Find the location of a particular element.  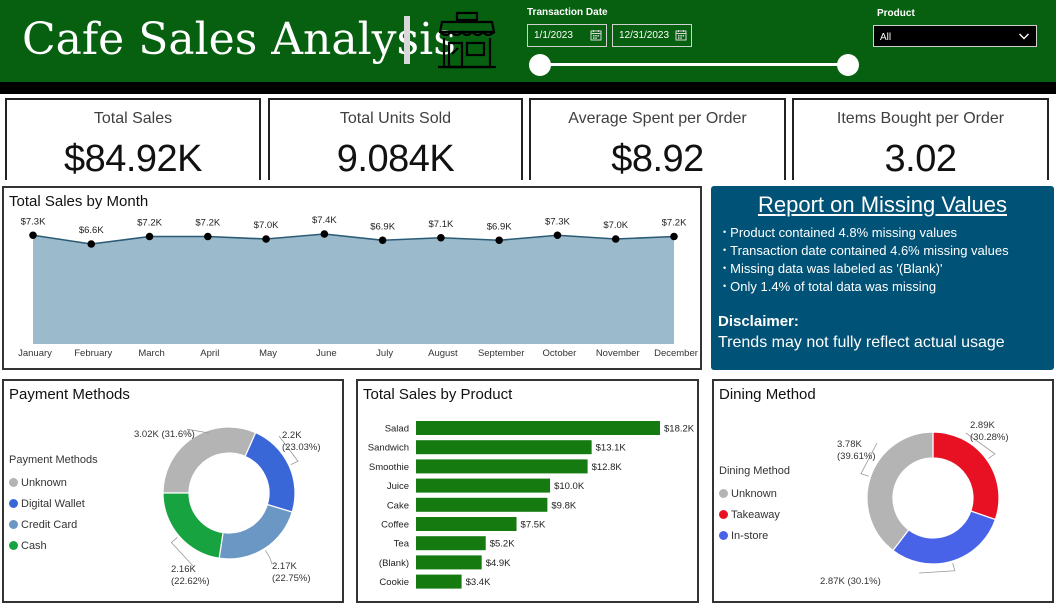

data-label: $18.2K is located at coordinates (679, 429).